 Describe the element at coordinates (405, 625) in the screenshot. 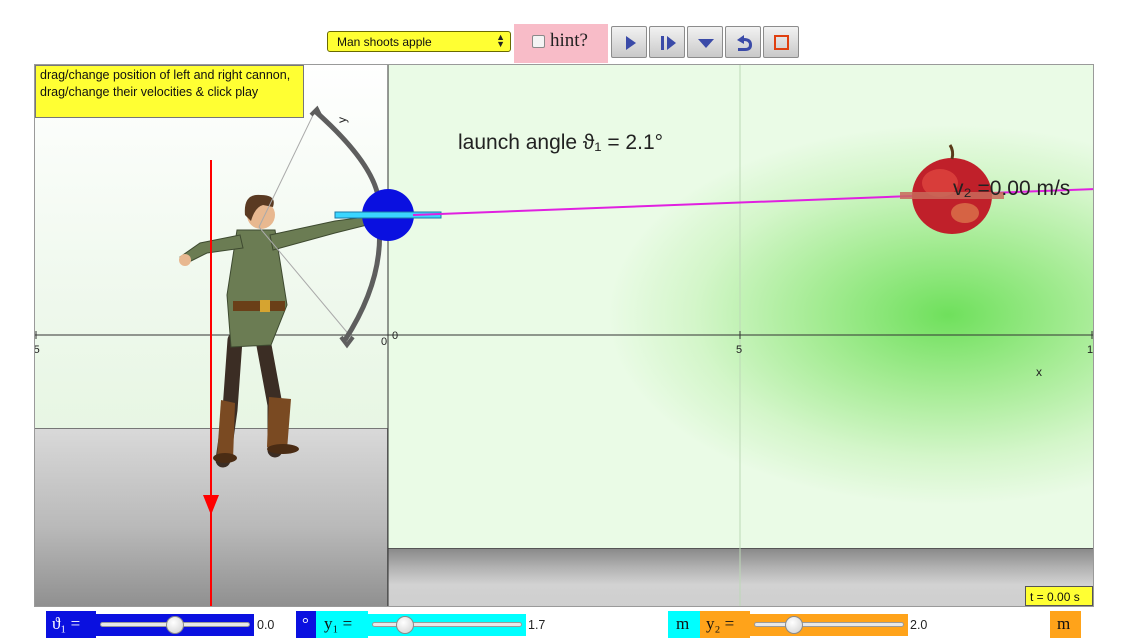

I see `y1-slider-knob` at that location.